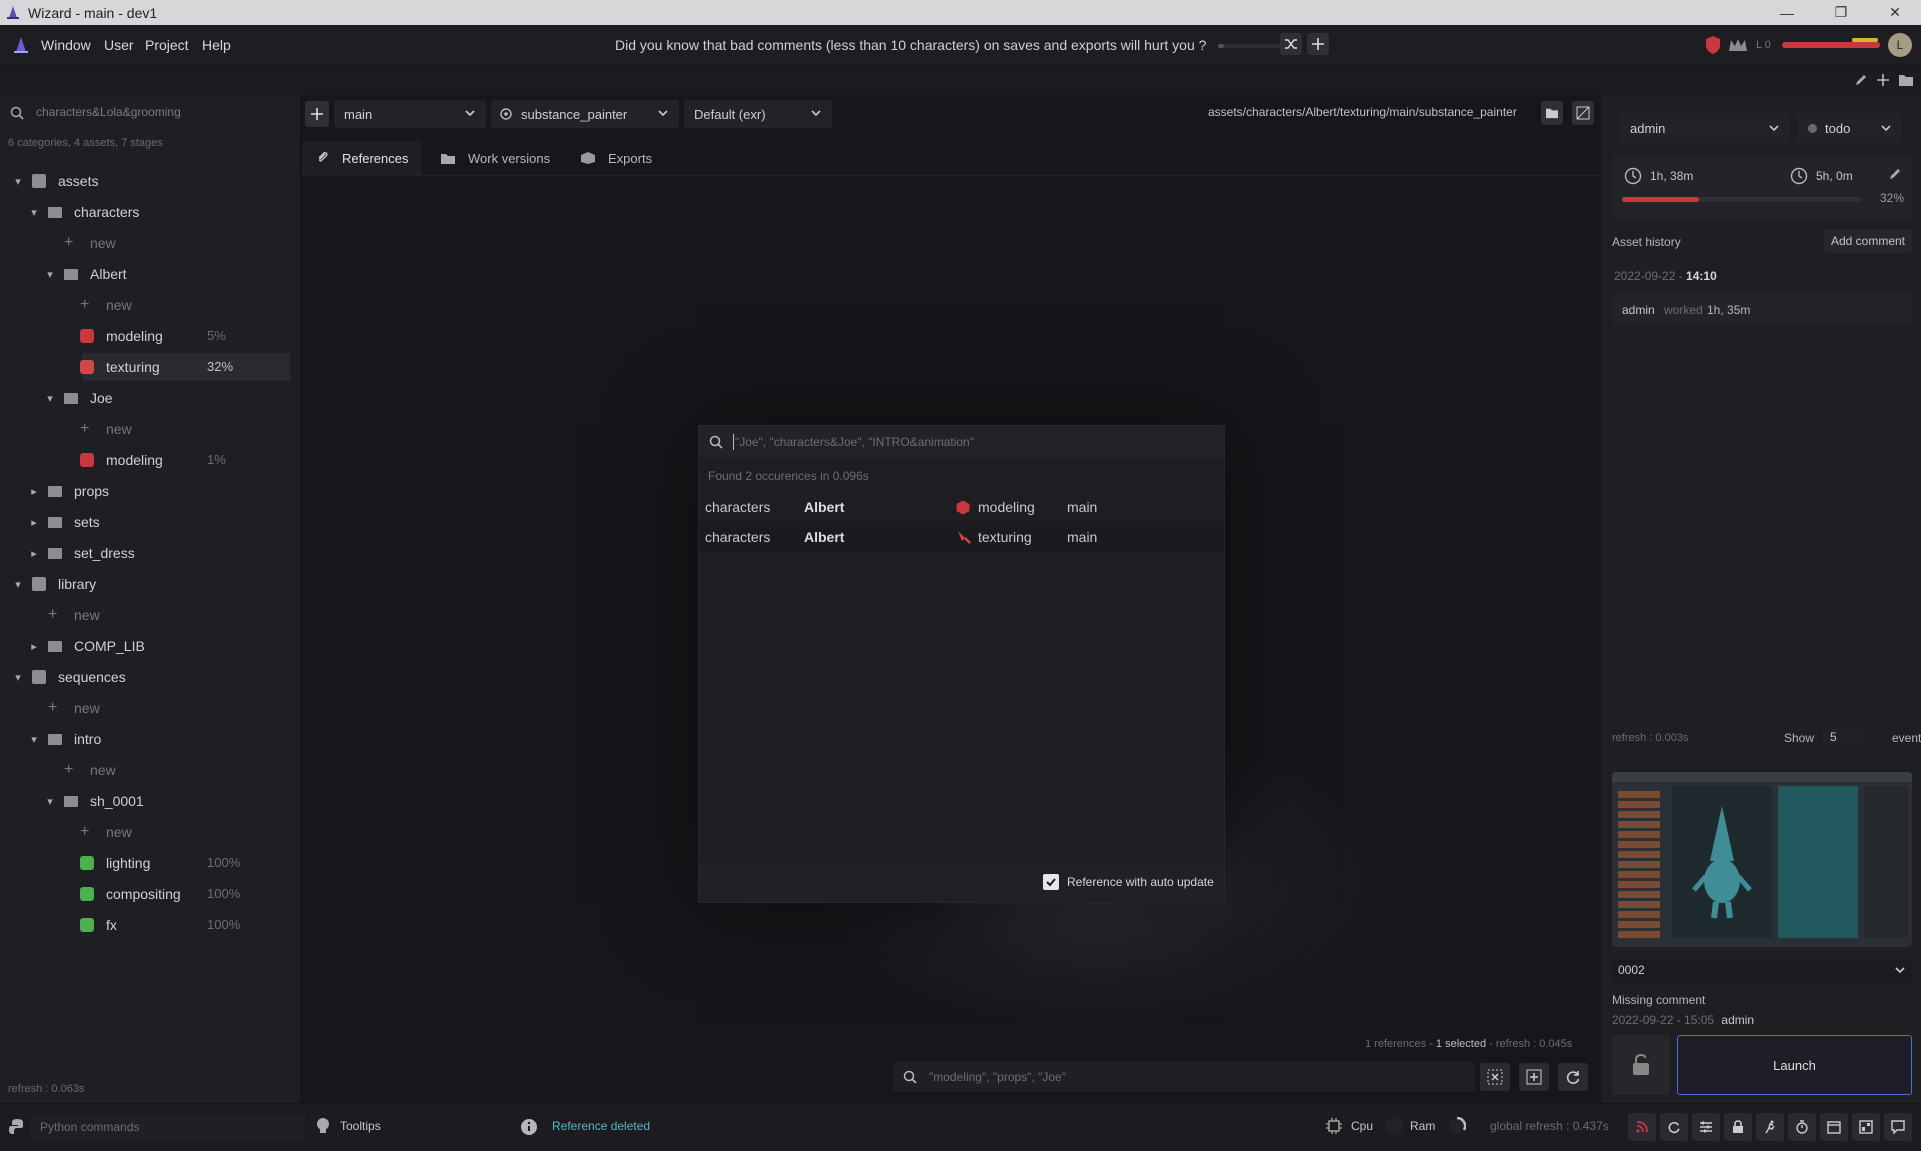 The image size is (1921, 1151). What do you see at coordinates (119, 45) in the screenshot?
I see `menu-user: User` at bounding box center [119, 45].